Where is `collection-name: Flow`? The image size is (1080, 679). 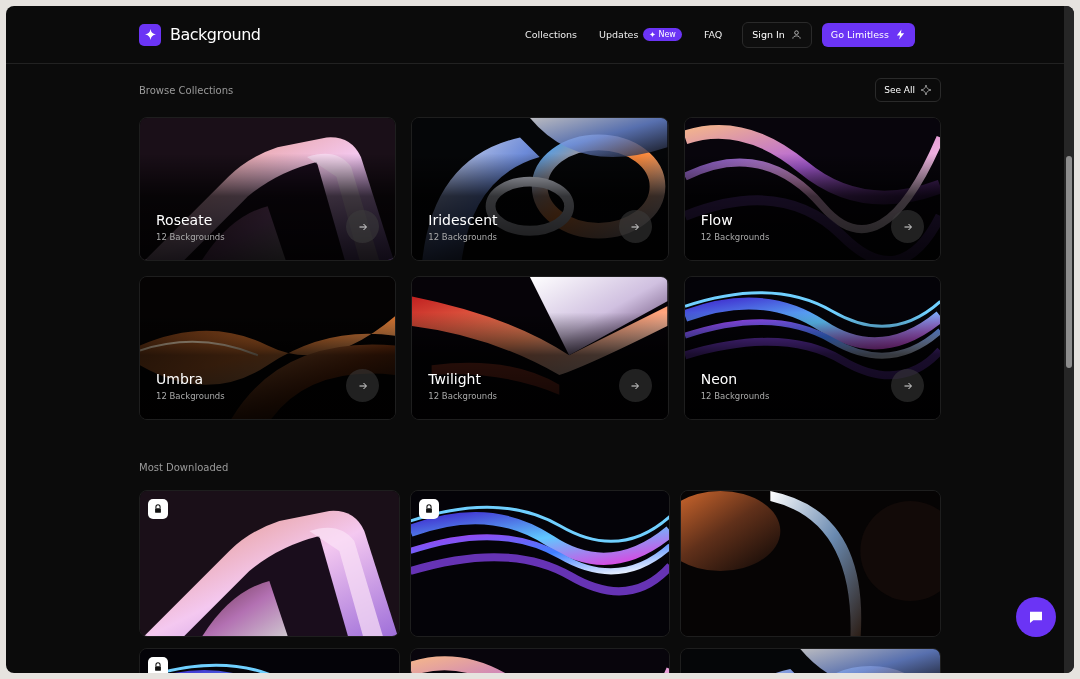
collection-name: Flow is located at coordinates (717, 220).